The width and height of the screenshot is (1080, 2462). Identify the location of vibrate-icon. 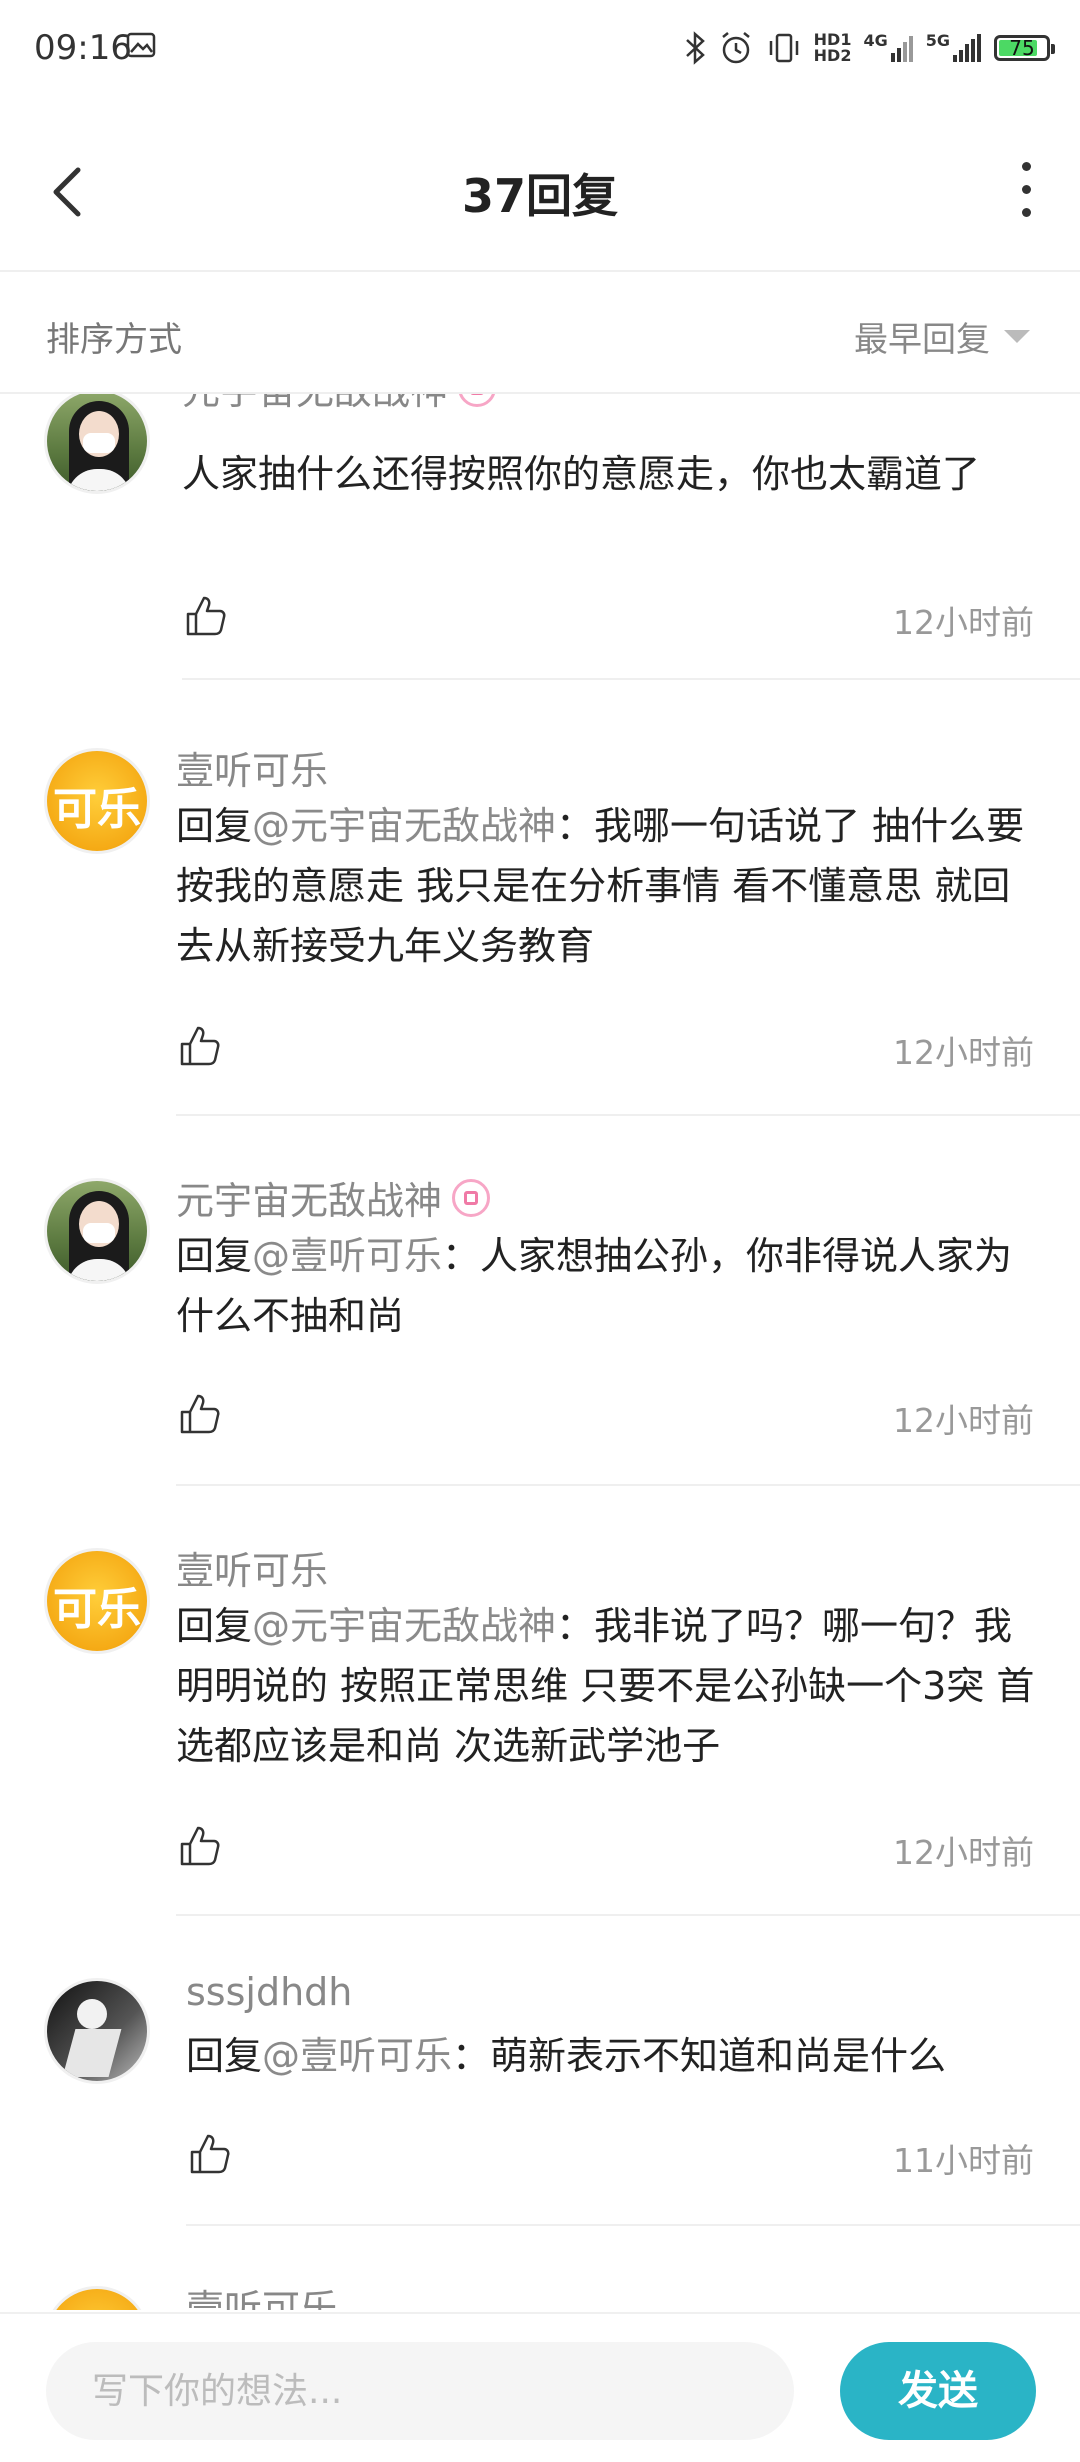
(783, 48).